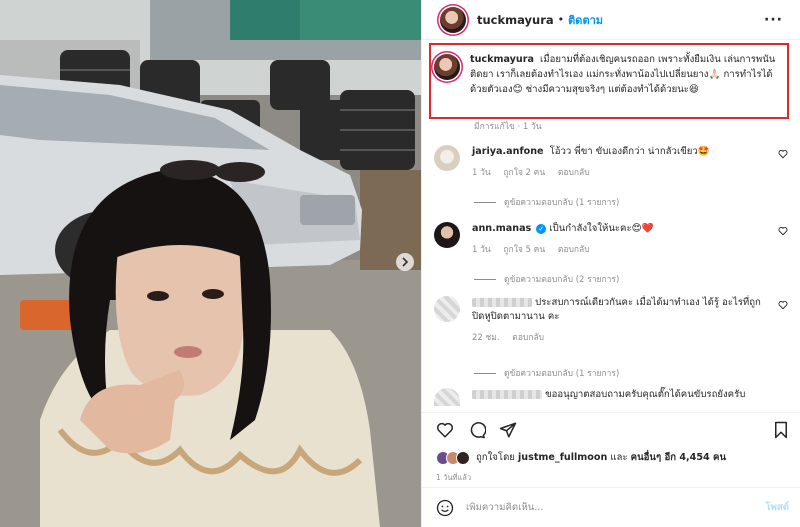 The width and height of the screenshot is (800, 527). I want to click on caption-edited-time: มีการแก้ไข · 1 วัน, so click(508, 127).